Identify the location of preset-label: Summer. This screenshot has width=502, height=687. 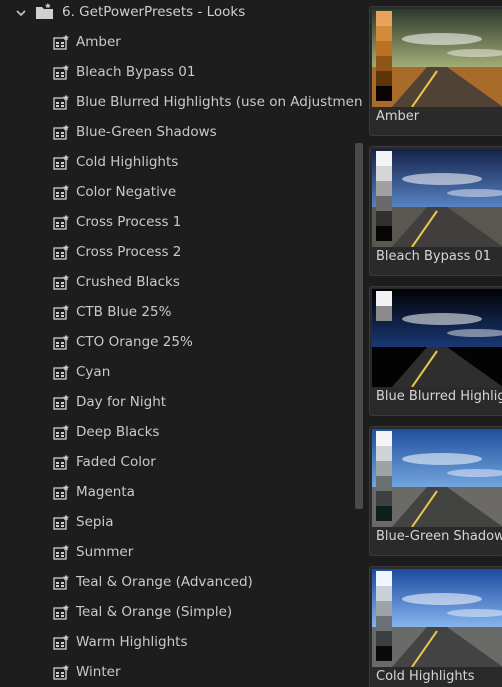
(105, 552).